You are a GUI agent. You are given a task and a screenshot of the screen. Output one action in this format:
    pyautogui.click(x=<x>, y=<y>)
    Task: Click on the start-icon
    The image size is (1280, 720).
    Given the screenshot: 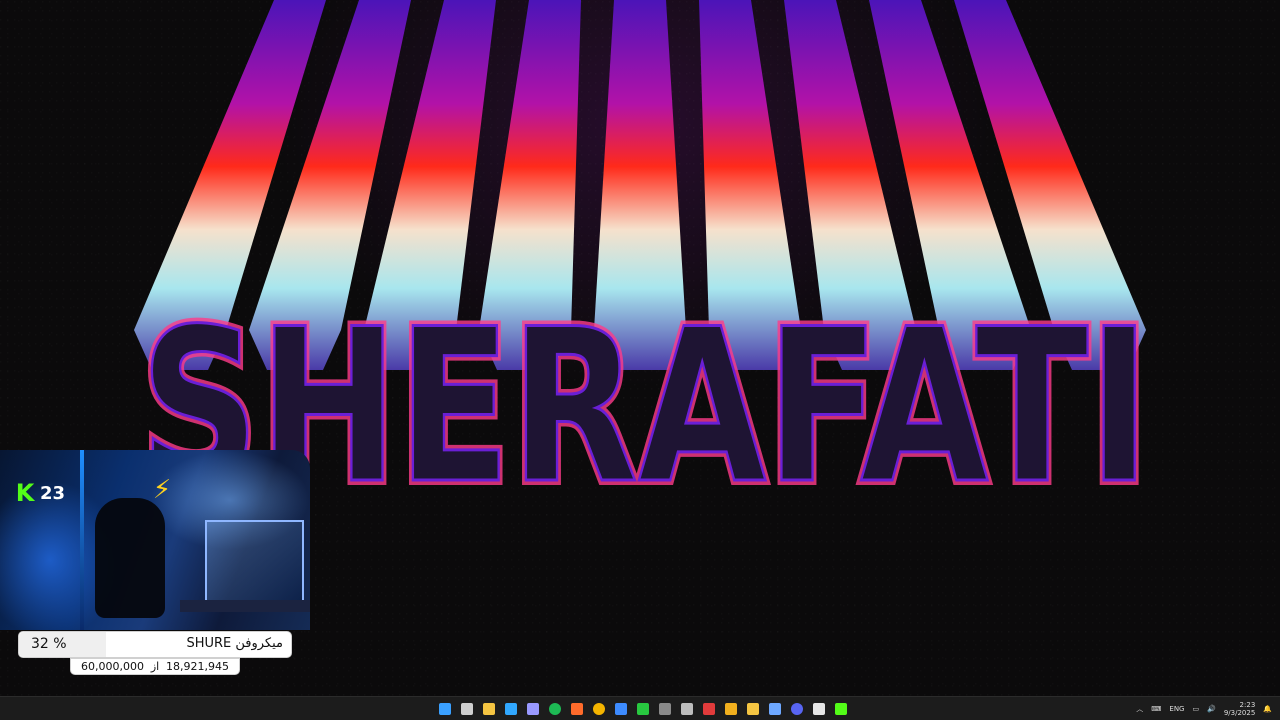 What is the action you would take?
    pyautogui.click(x=445, y=709)
    